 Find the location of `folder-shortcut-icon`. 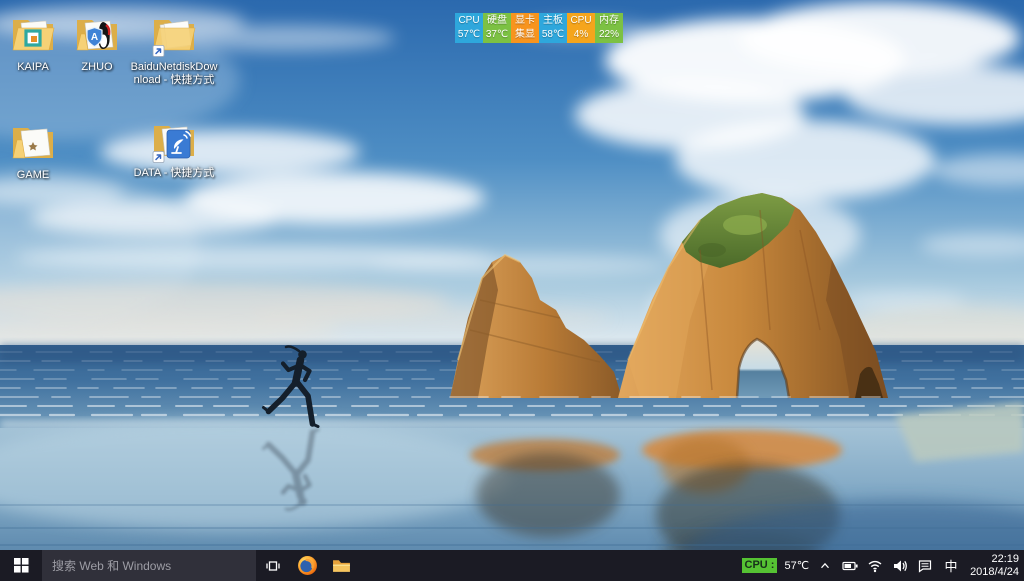

folder-shortcut-icon is located at coordinates (174, 38).